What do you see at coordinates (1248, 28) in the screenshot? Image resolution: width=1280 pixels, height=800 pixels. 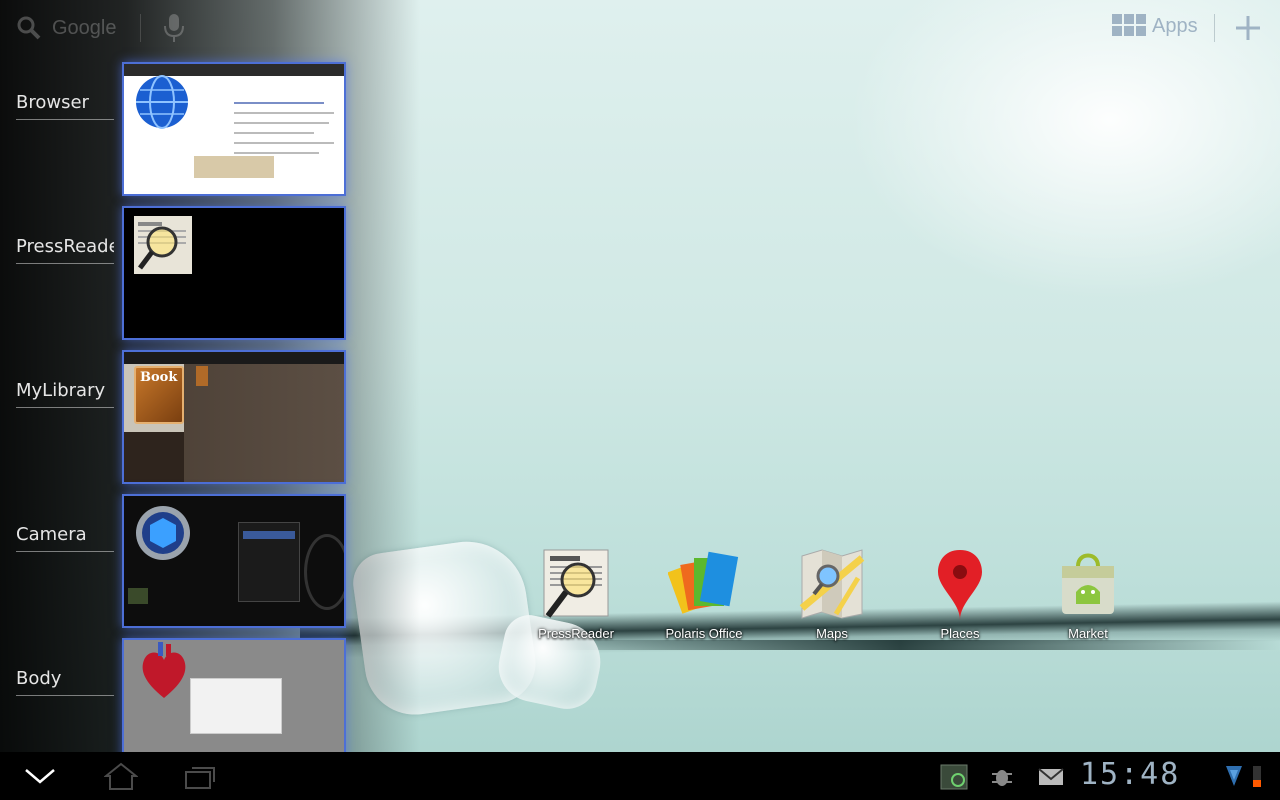 I see `add-plus-icon` at bounding box center [1248, 28].